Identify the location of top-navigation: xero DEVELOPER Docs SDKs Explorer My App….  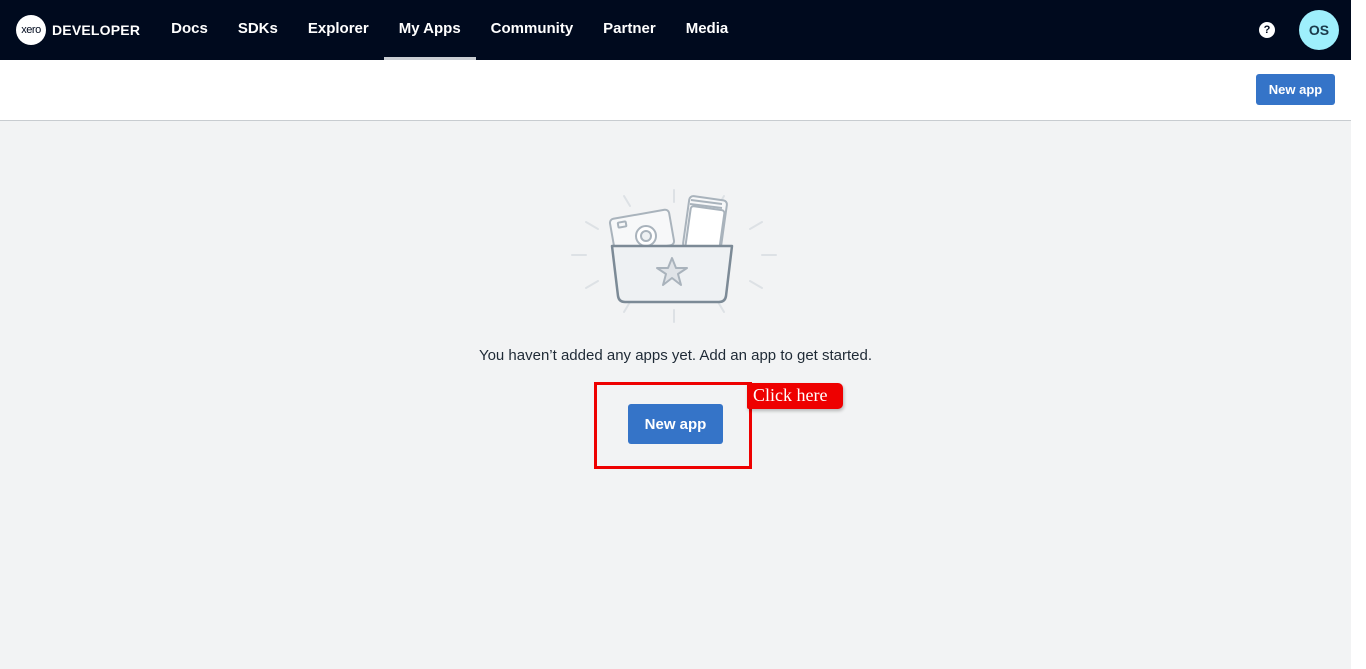
(675, 30).